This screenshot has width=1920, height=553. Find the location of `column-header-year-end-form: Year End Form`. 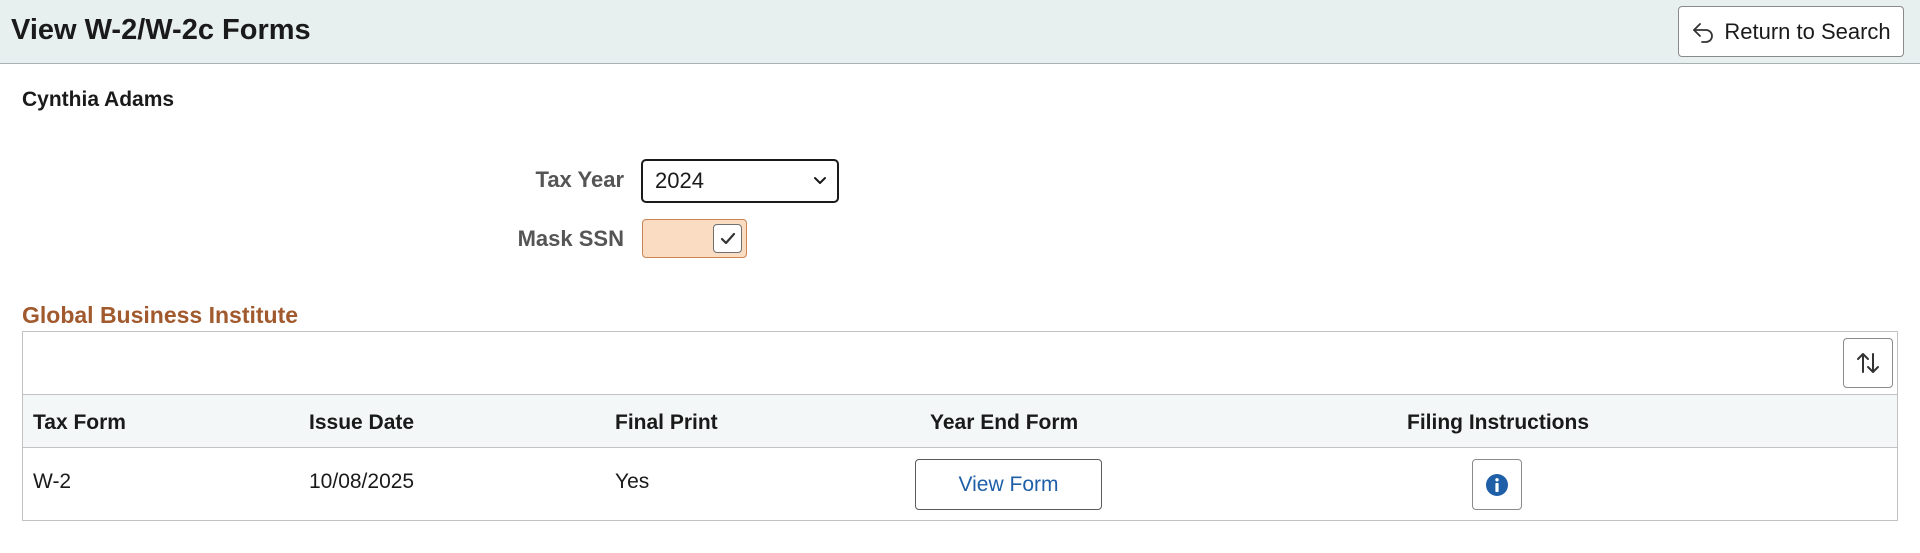

column-header-year-end-form: Year End Form is located at coordinates (1004, 422).